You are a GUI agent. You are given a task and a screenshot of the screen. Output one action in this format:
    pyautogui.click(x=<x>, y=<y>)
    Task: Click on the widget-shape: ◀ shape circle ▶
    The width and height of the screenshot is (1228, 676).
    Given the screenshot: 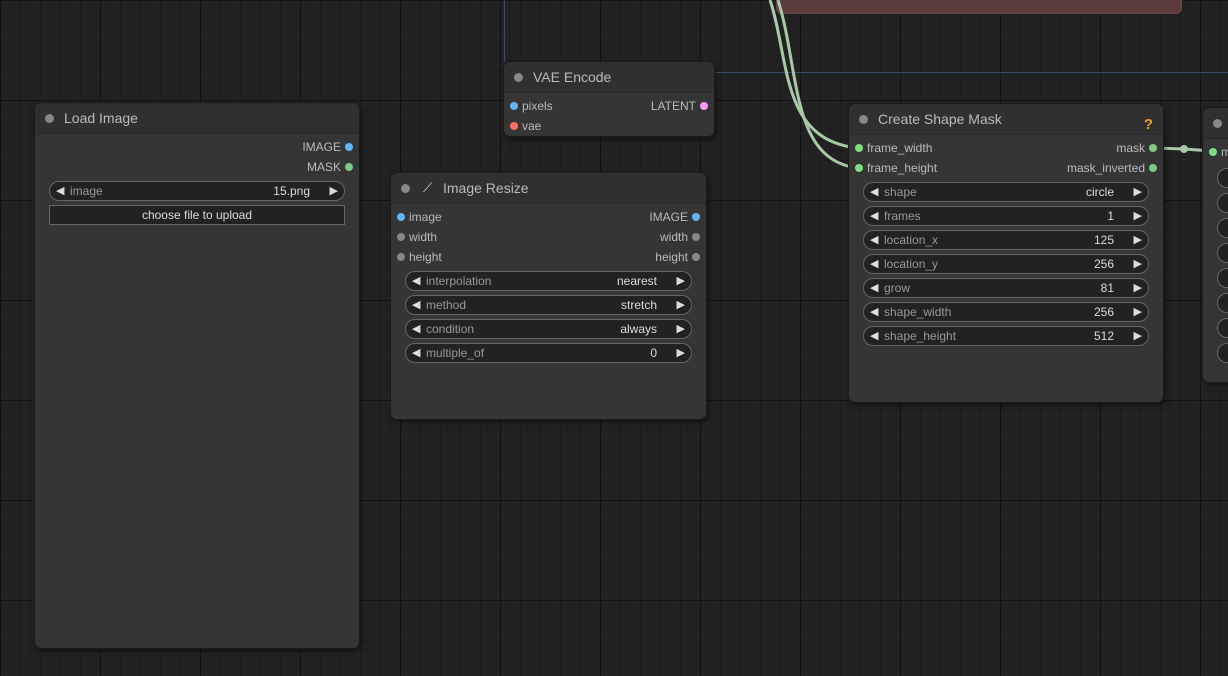 What is the action you would take?
    pyautogui.click(x=1006, y=192)
    